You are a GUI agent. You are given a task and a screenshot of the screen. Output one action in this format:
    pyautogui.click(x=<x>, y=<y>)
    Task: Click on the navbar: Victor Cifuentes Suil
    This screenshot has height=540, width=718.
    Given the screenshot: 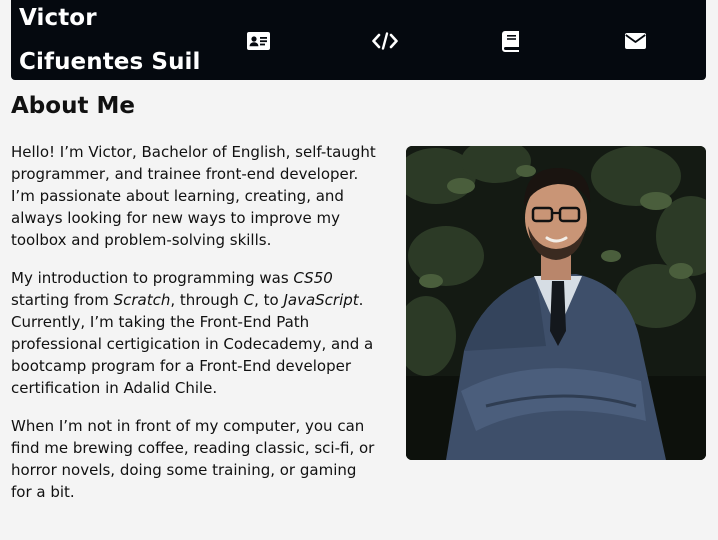 What is the action you would take?
    pyautogui.click(x=358, y=40)
    